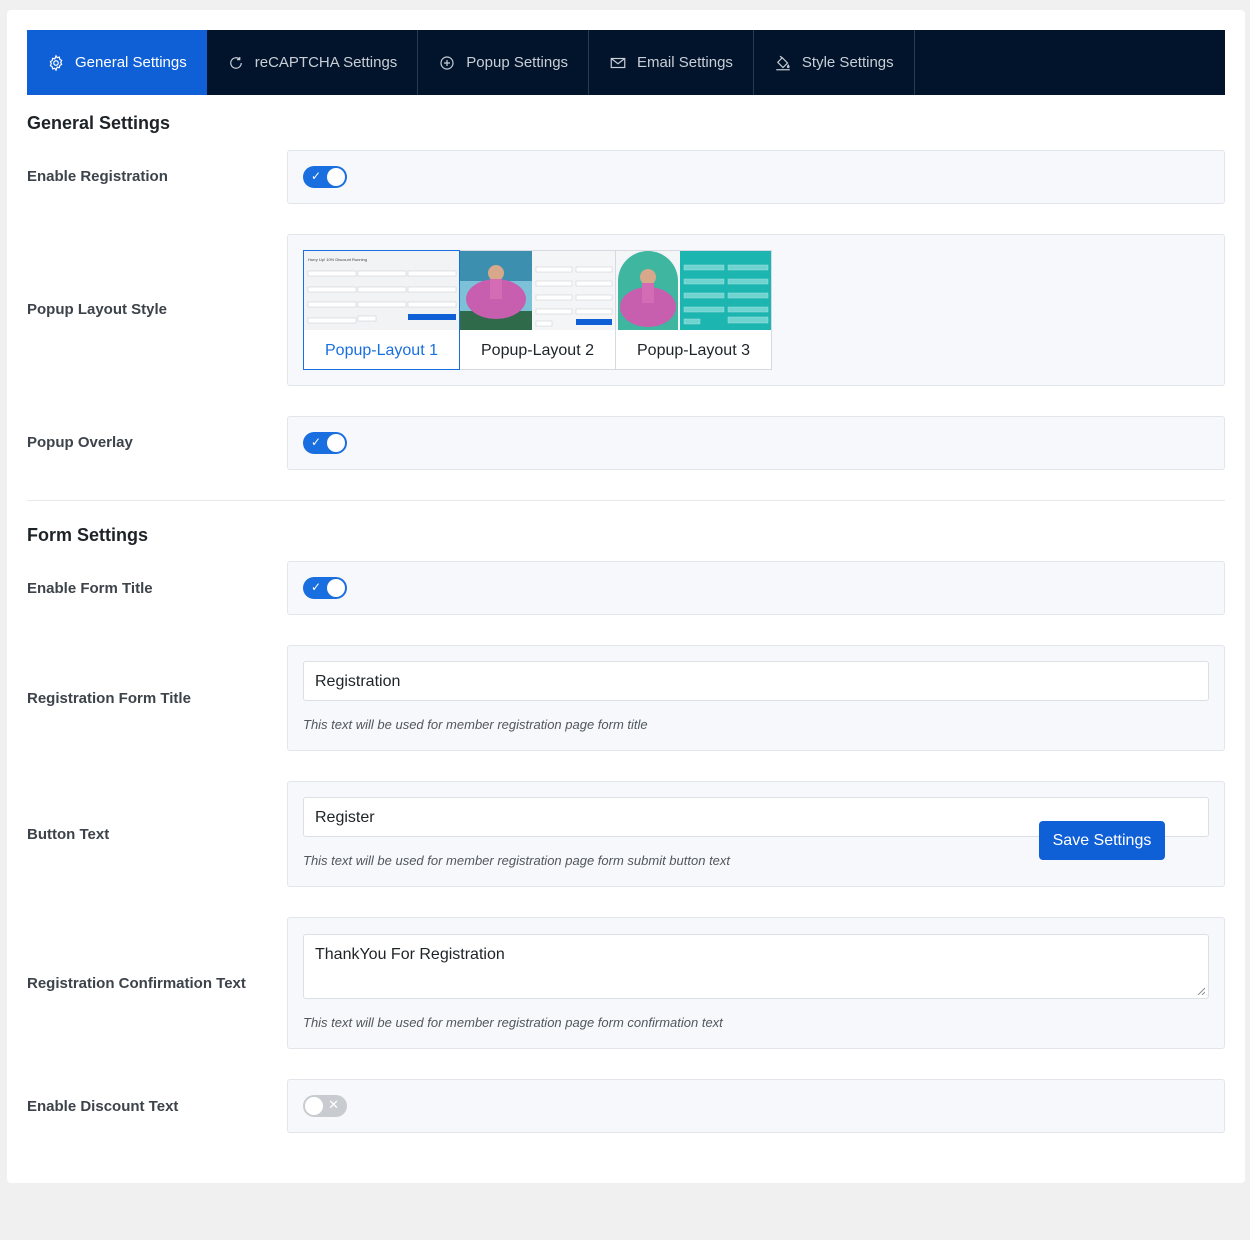 The width and height of the screenshot is (1250, 1240). I want to click on popup-layout-option-2: Popup-Layout 2, so click(537, 310).